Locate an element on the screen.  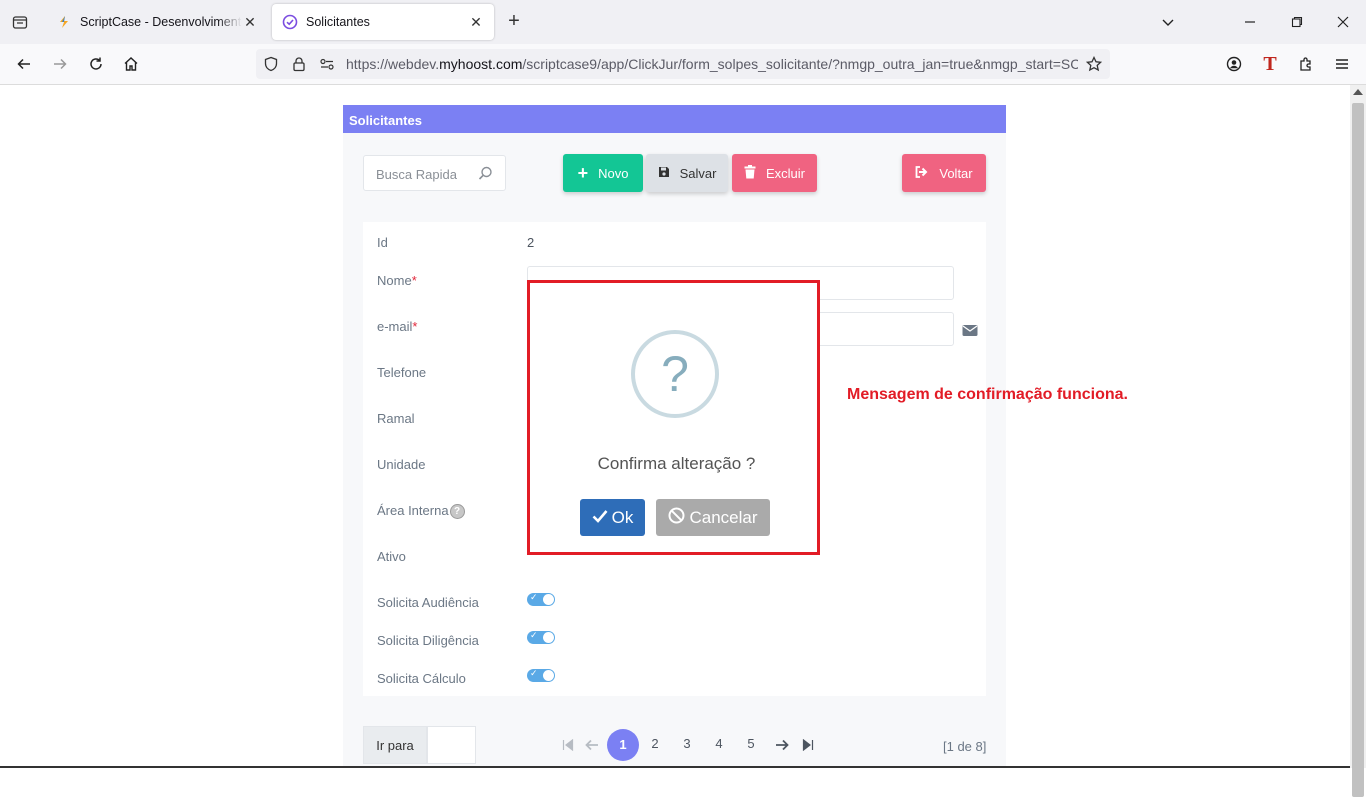
salvar-button: Salvar is located at coordinates (687, 173).